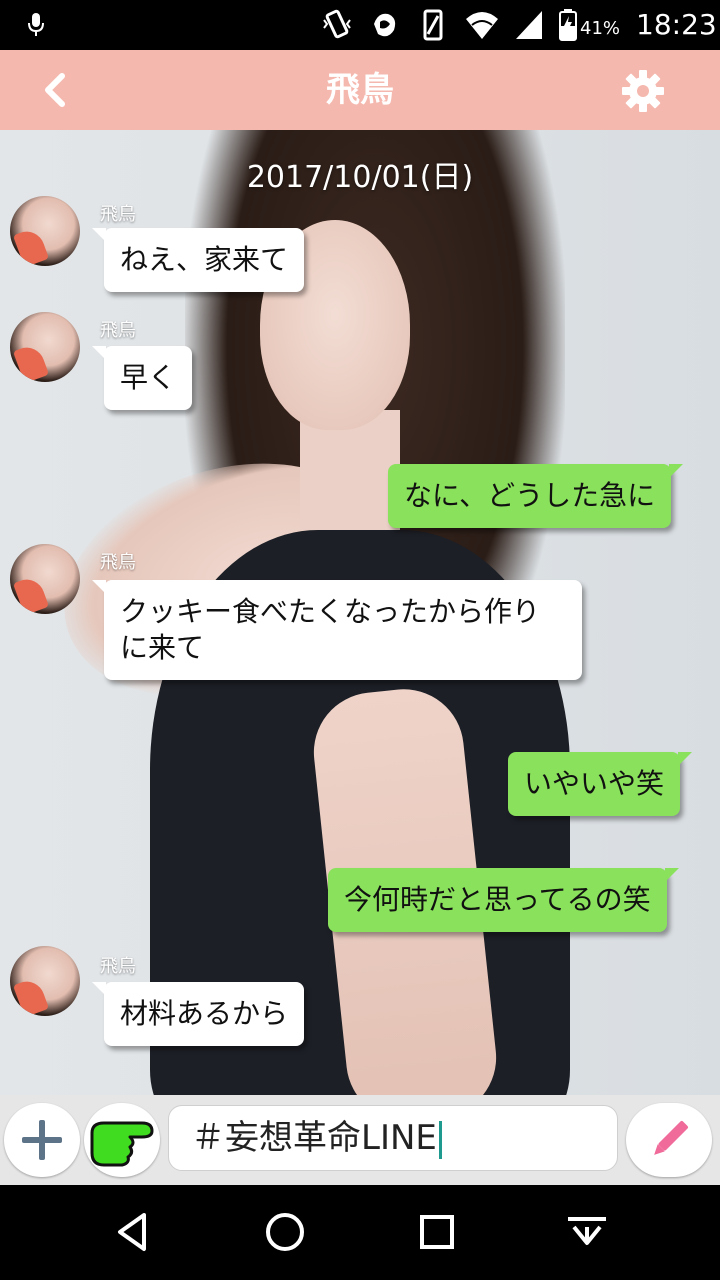 The image size is (720, 1280). What do you see at coordinates (529, 25) in the screenshot?
I see `signal-icon` at bounding box center [529, 25].